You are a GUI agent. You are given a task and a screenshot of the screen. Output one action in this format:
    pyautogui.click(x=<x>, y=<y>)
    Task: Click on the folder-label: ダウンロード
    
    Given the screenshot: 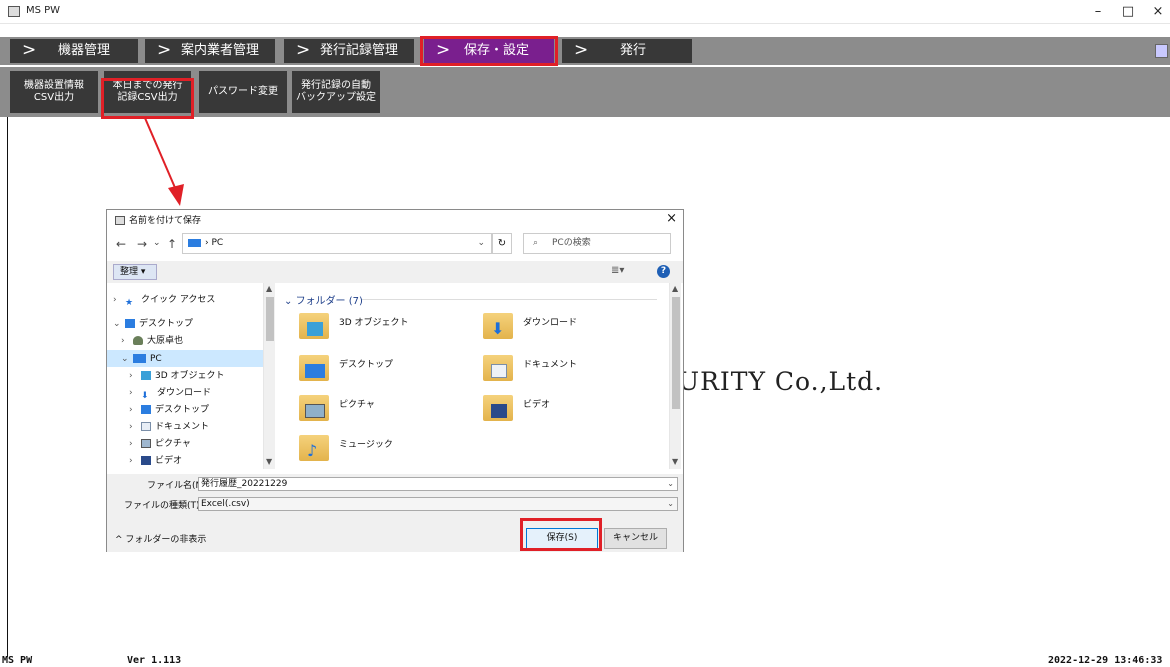 What is the action you would take?
    pyautogui.click(x=550, y=323)
    